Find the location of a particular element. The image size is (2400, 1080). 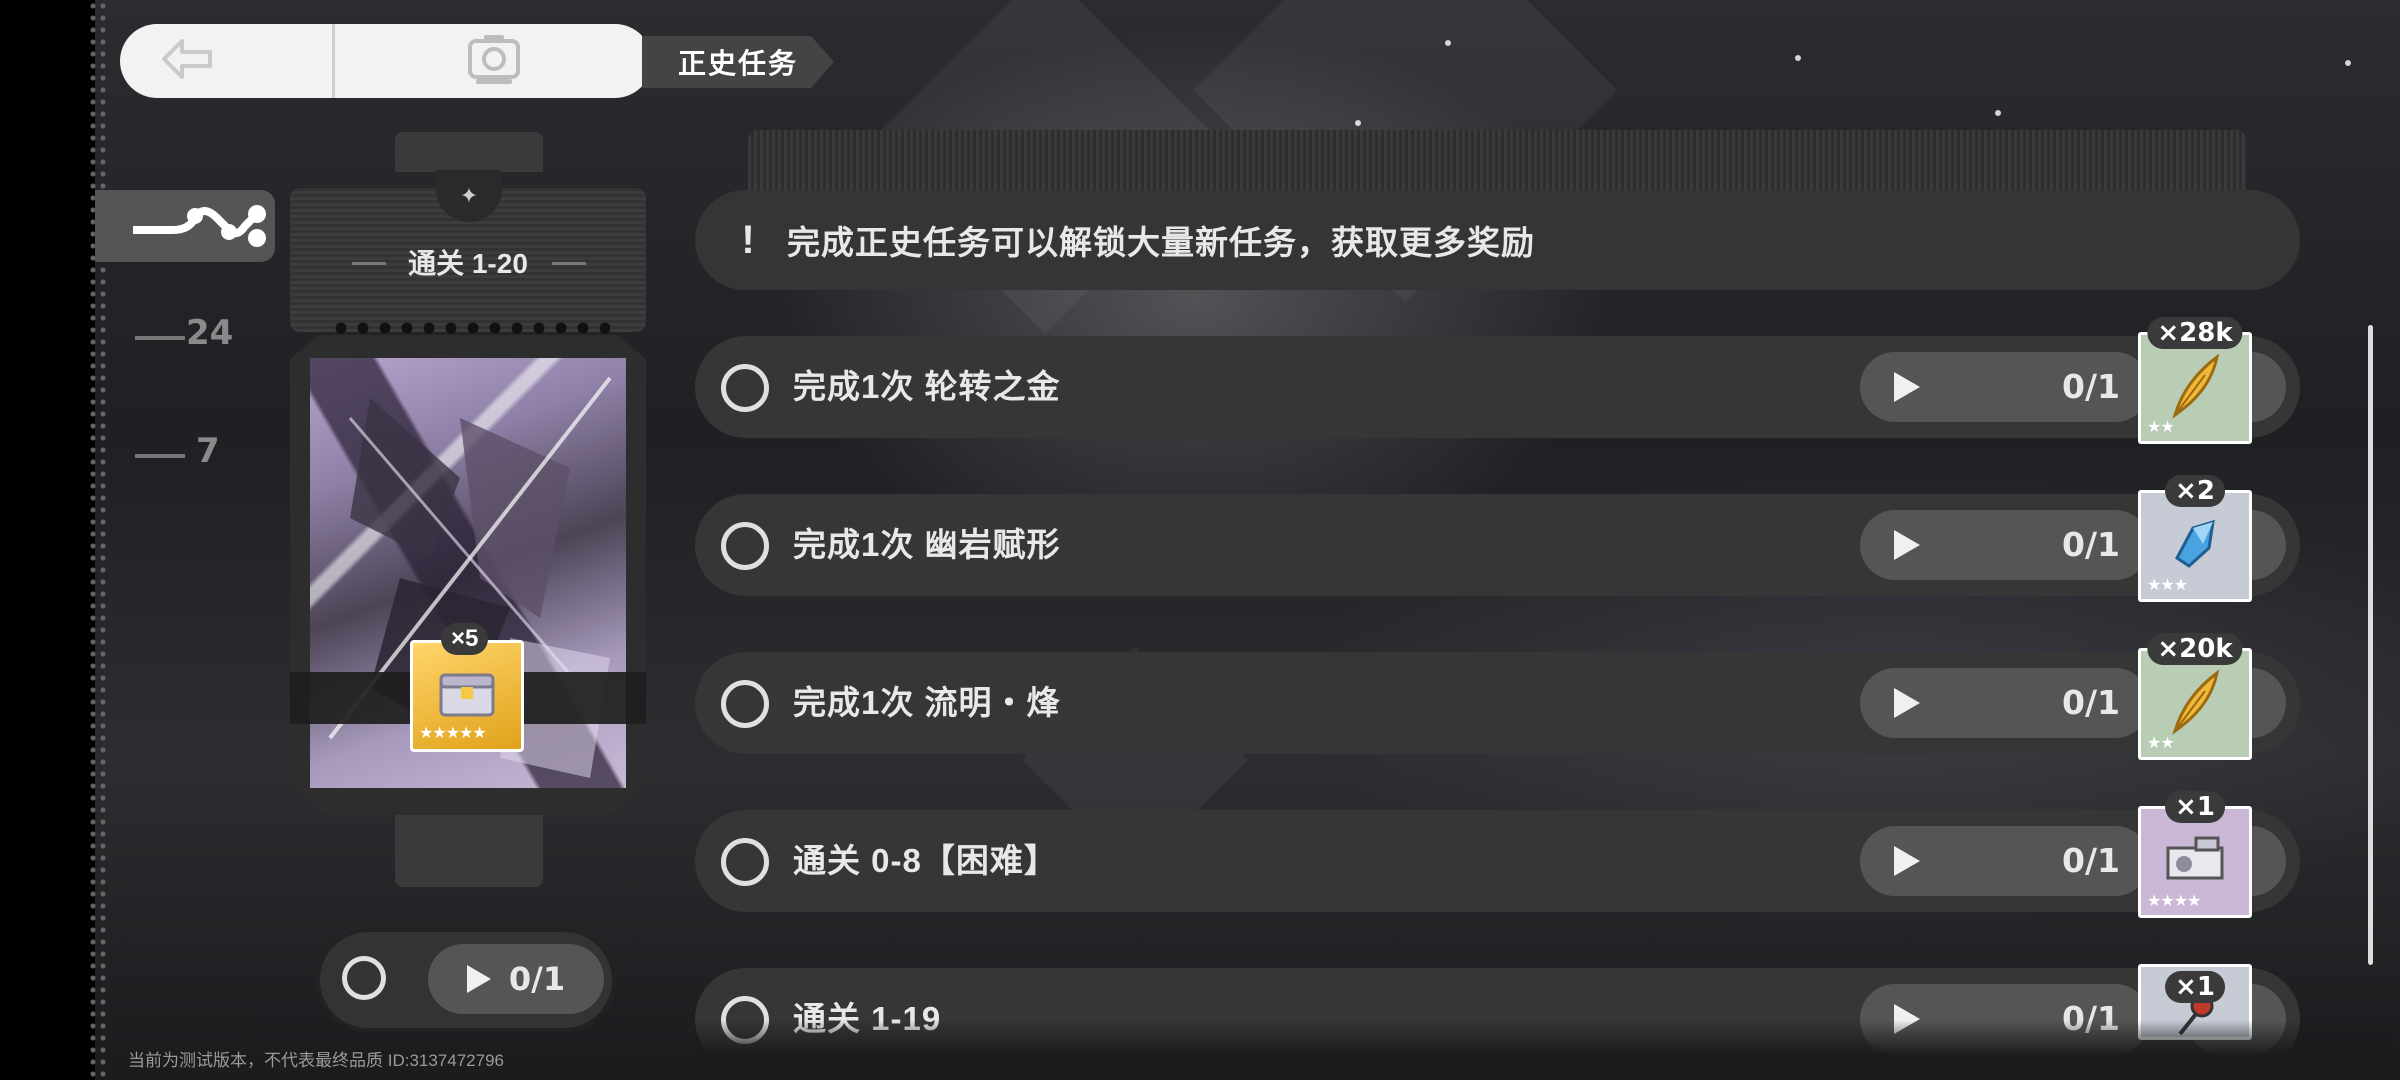

reward-card-title: 通关 1-20 is located at coordinates (468, 263).